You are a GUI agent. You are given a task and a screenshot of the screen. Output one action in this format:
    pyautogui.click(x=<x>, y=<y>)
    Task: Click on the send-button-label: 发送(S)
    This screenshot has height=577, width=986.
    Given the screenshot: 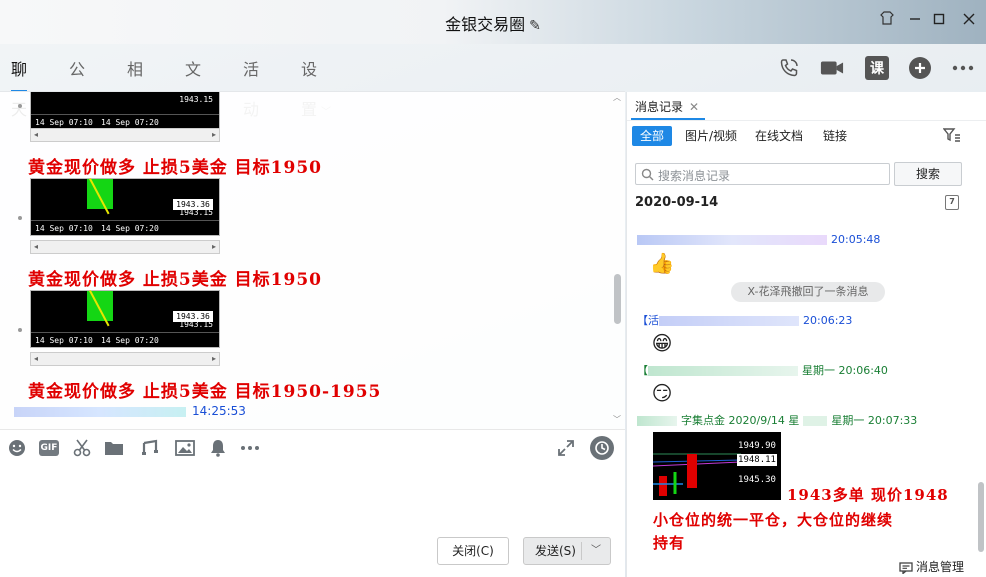 What is the action you would take?
    pyautogui.click(x=555, y=551)
    